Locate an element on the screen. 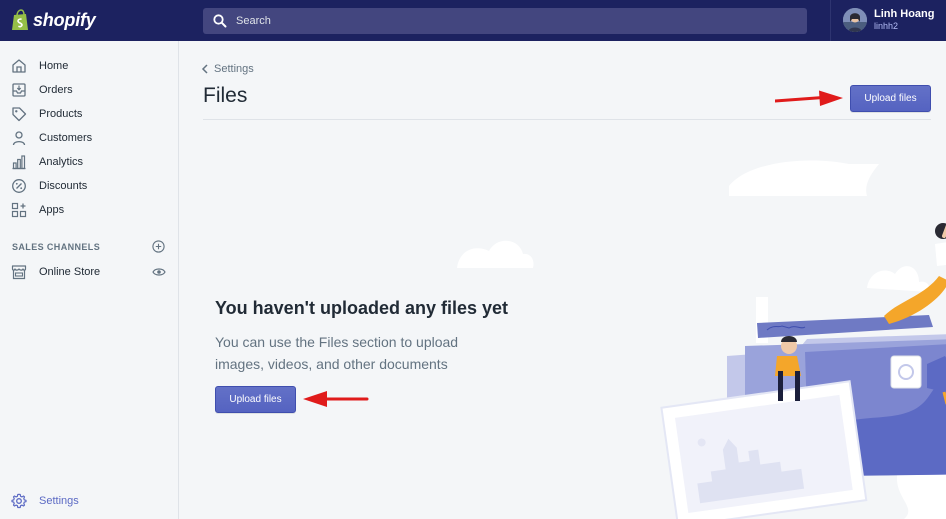  sidebar-item-label: Home is located at coordinates (54, 66).